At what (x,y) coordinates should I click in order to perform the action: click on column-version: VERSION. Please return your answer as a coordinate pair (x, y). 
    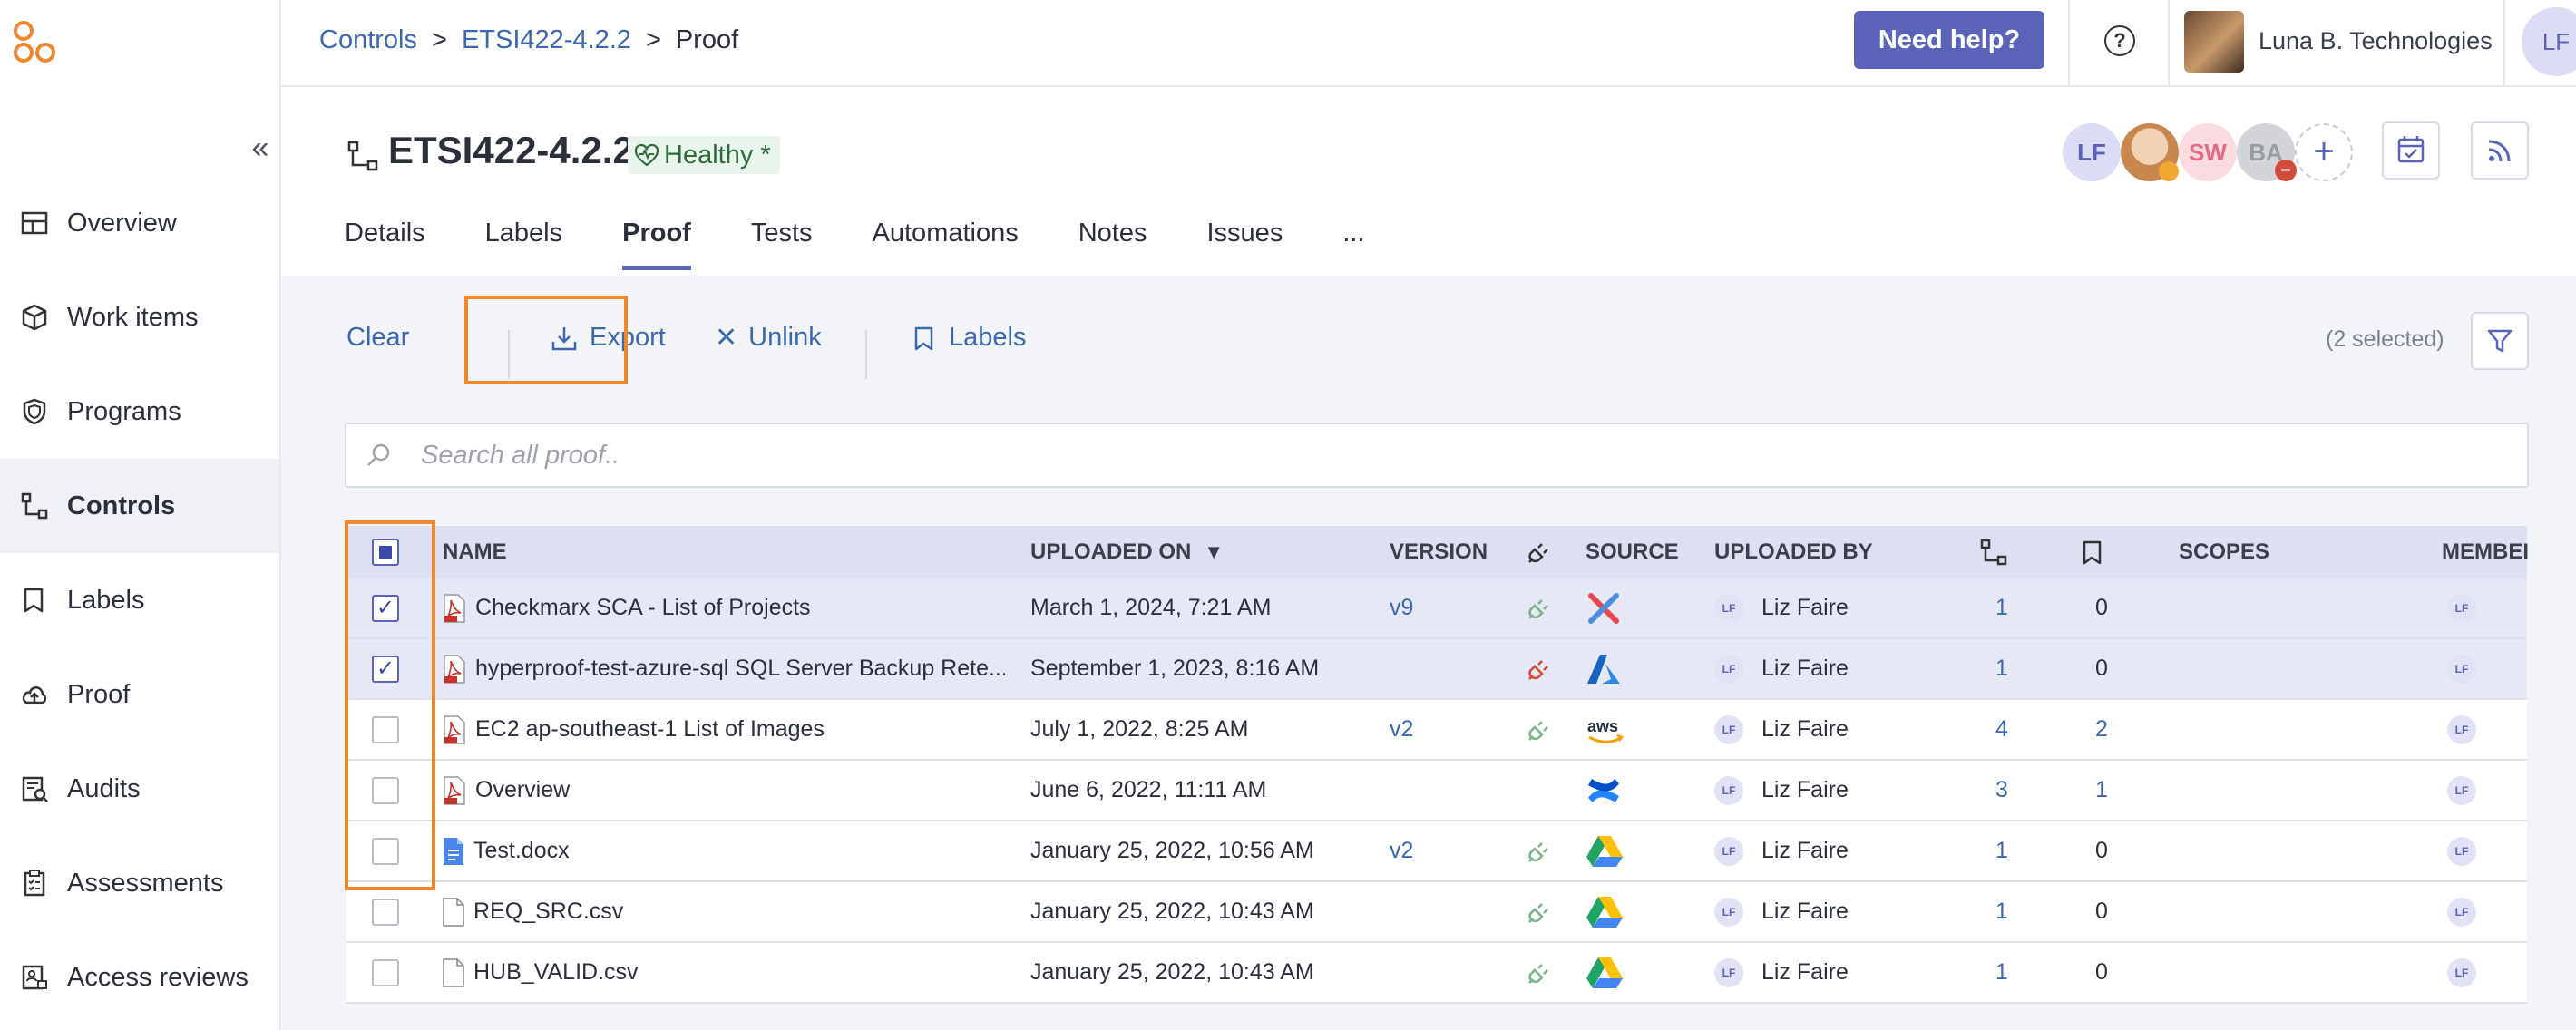
    Looking at the image, I should click on (1439, 552).